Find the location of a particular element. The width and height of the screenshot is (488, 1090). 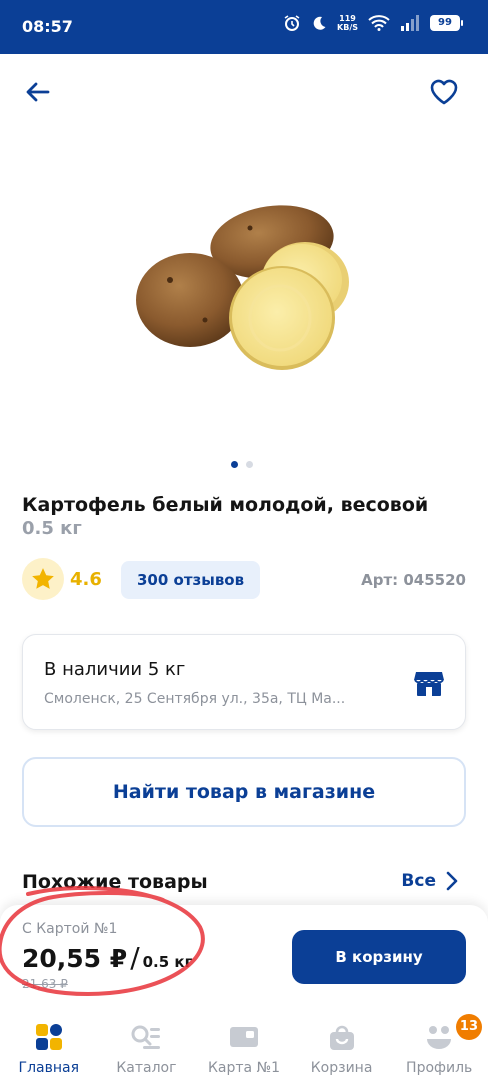

star-icon is located at coordinates (43, 578).